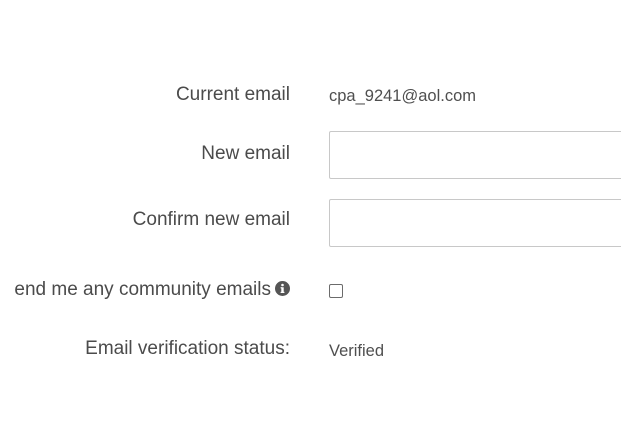 The width and height of the screenshot is (621, 427). I want to click on community-emails-row: end me any community emails, so click(310, 291).